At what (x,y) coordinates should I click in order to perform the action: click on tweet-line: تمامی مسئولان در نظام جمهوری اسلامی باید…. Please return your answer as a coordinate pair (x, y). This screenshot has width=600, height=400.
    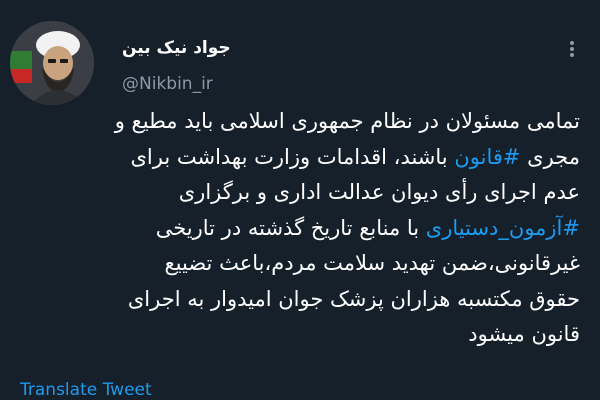
    Looking at the image, I should click on (347, 121).